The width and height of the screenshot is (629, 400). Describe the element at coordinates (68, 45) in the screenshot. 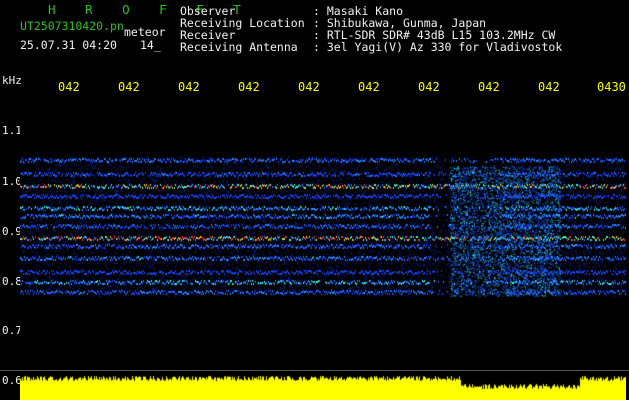

I see `datetime: 25.07.31 04:20` at that location.